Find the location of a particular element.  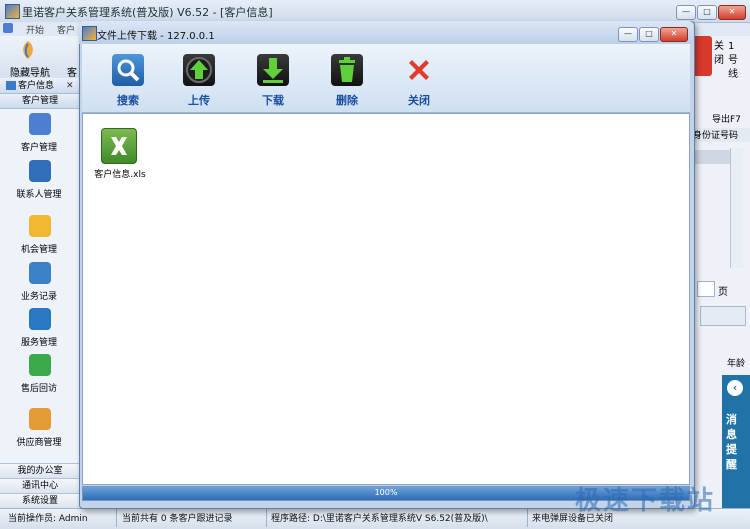

nav-item-7: 供应商管理 is located at coordinates (39, 431).